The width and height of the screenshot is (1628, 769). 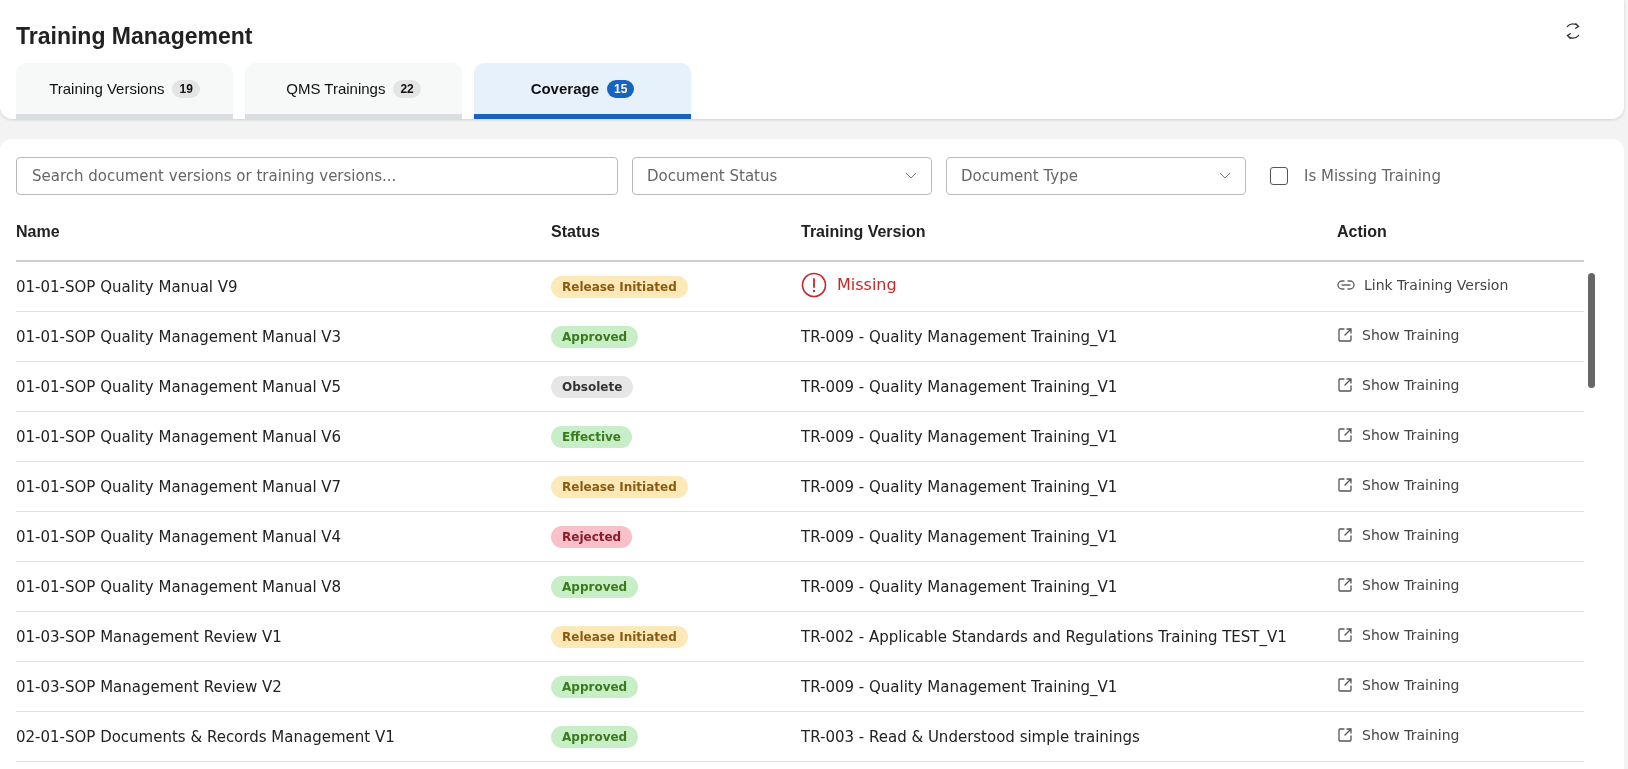 What do you see at coordinates (782, 176) in the screenshot?
I see `status-dropdown: Document Status` at bounding box center [782, 176].